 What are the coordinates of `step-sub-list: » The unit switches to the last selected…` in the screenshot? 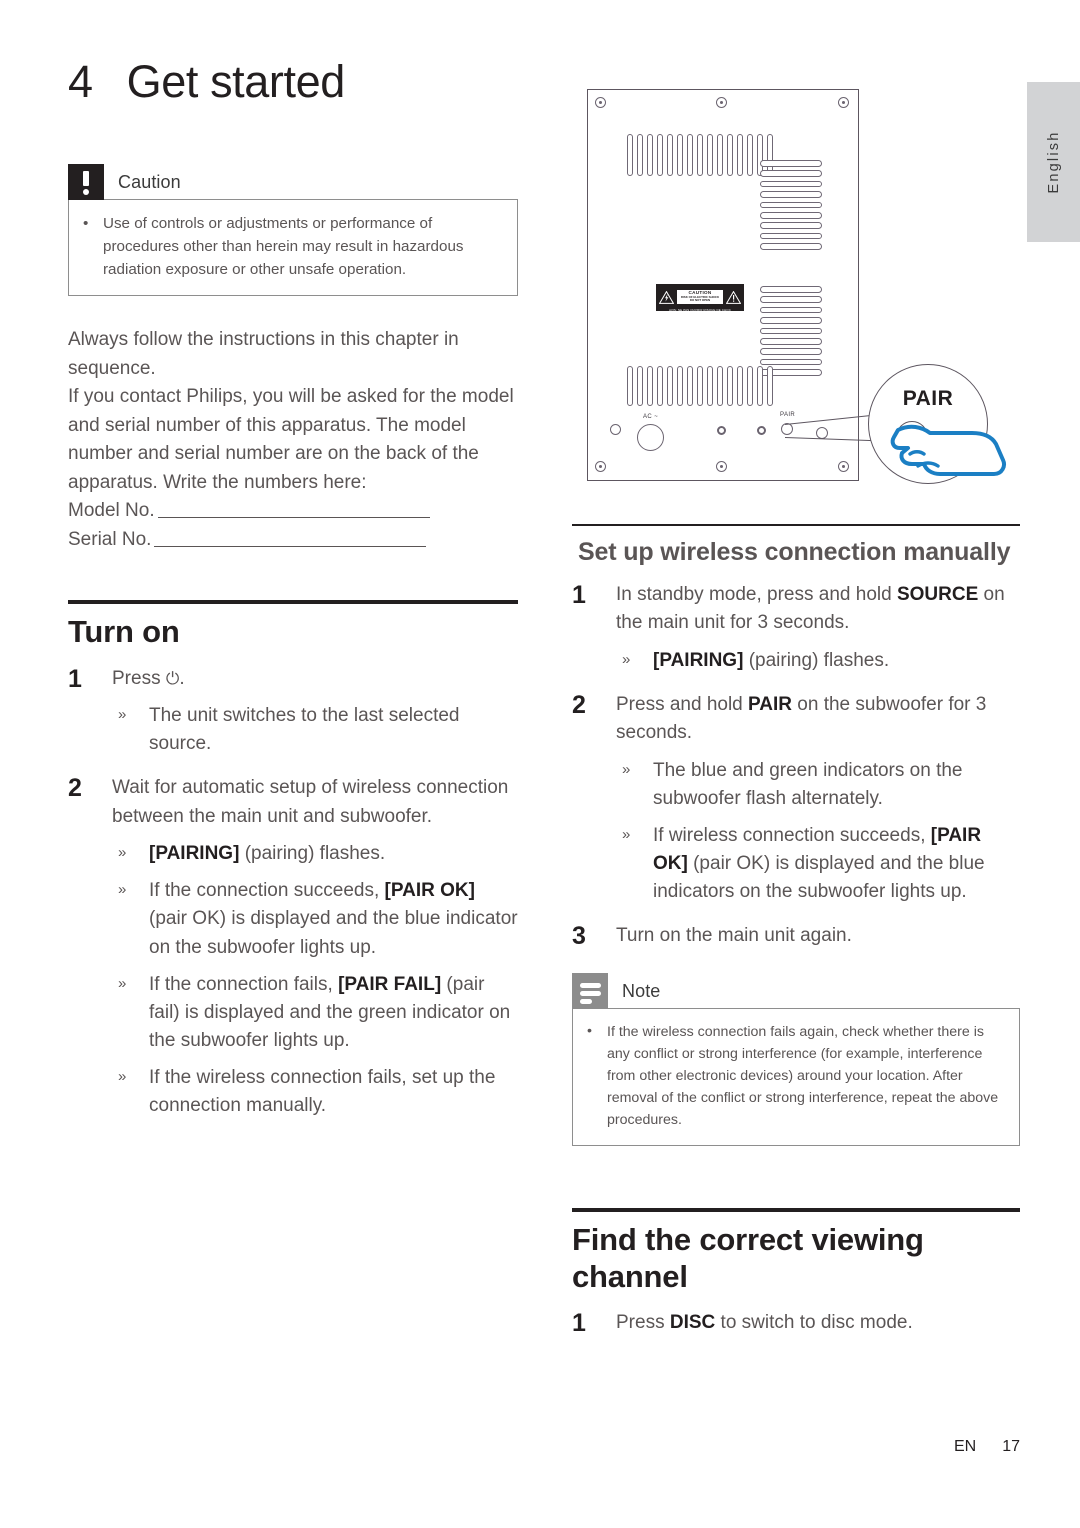 It's located at (315, 730).